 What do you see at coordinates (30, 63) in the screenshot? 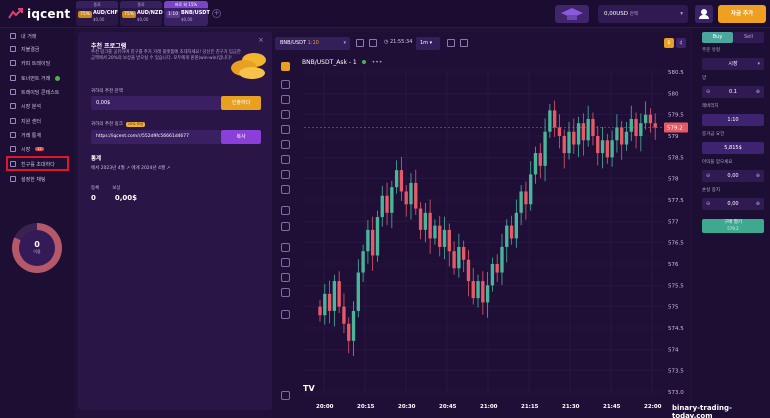
I see `sidebar-item-copy-trading: 카피 트레이딩` at bounding box center [30, 63].